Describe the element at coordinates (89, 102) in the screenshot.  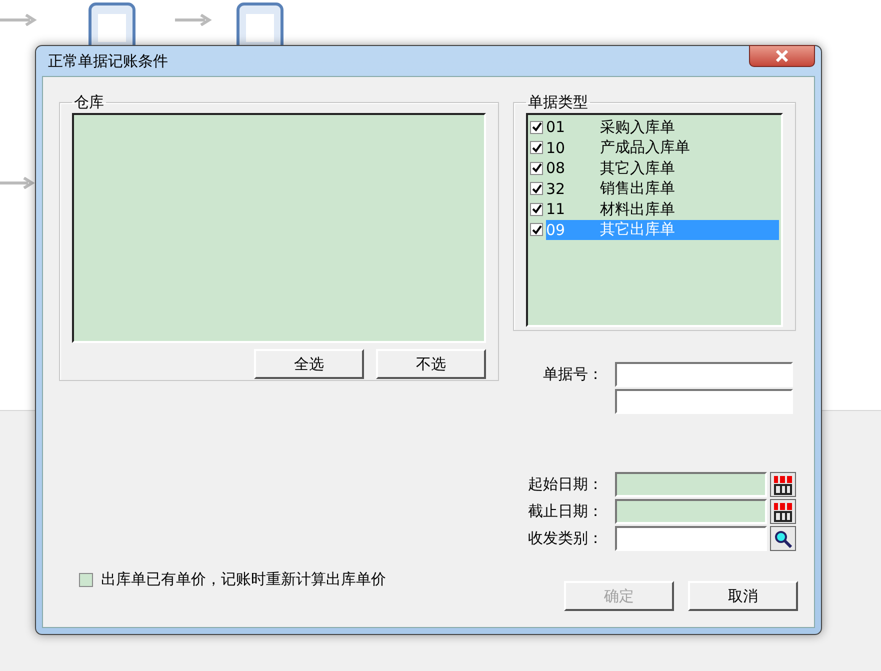
I see `group-label: 仓库` at that location.